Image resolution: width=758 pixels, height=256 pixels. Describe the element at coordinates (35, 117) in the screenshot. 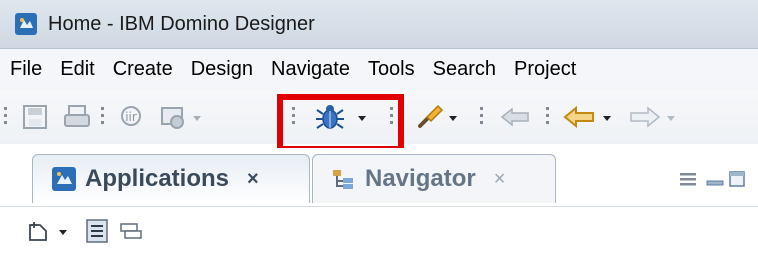

I see `save-icon` at that location.